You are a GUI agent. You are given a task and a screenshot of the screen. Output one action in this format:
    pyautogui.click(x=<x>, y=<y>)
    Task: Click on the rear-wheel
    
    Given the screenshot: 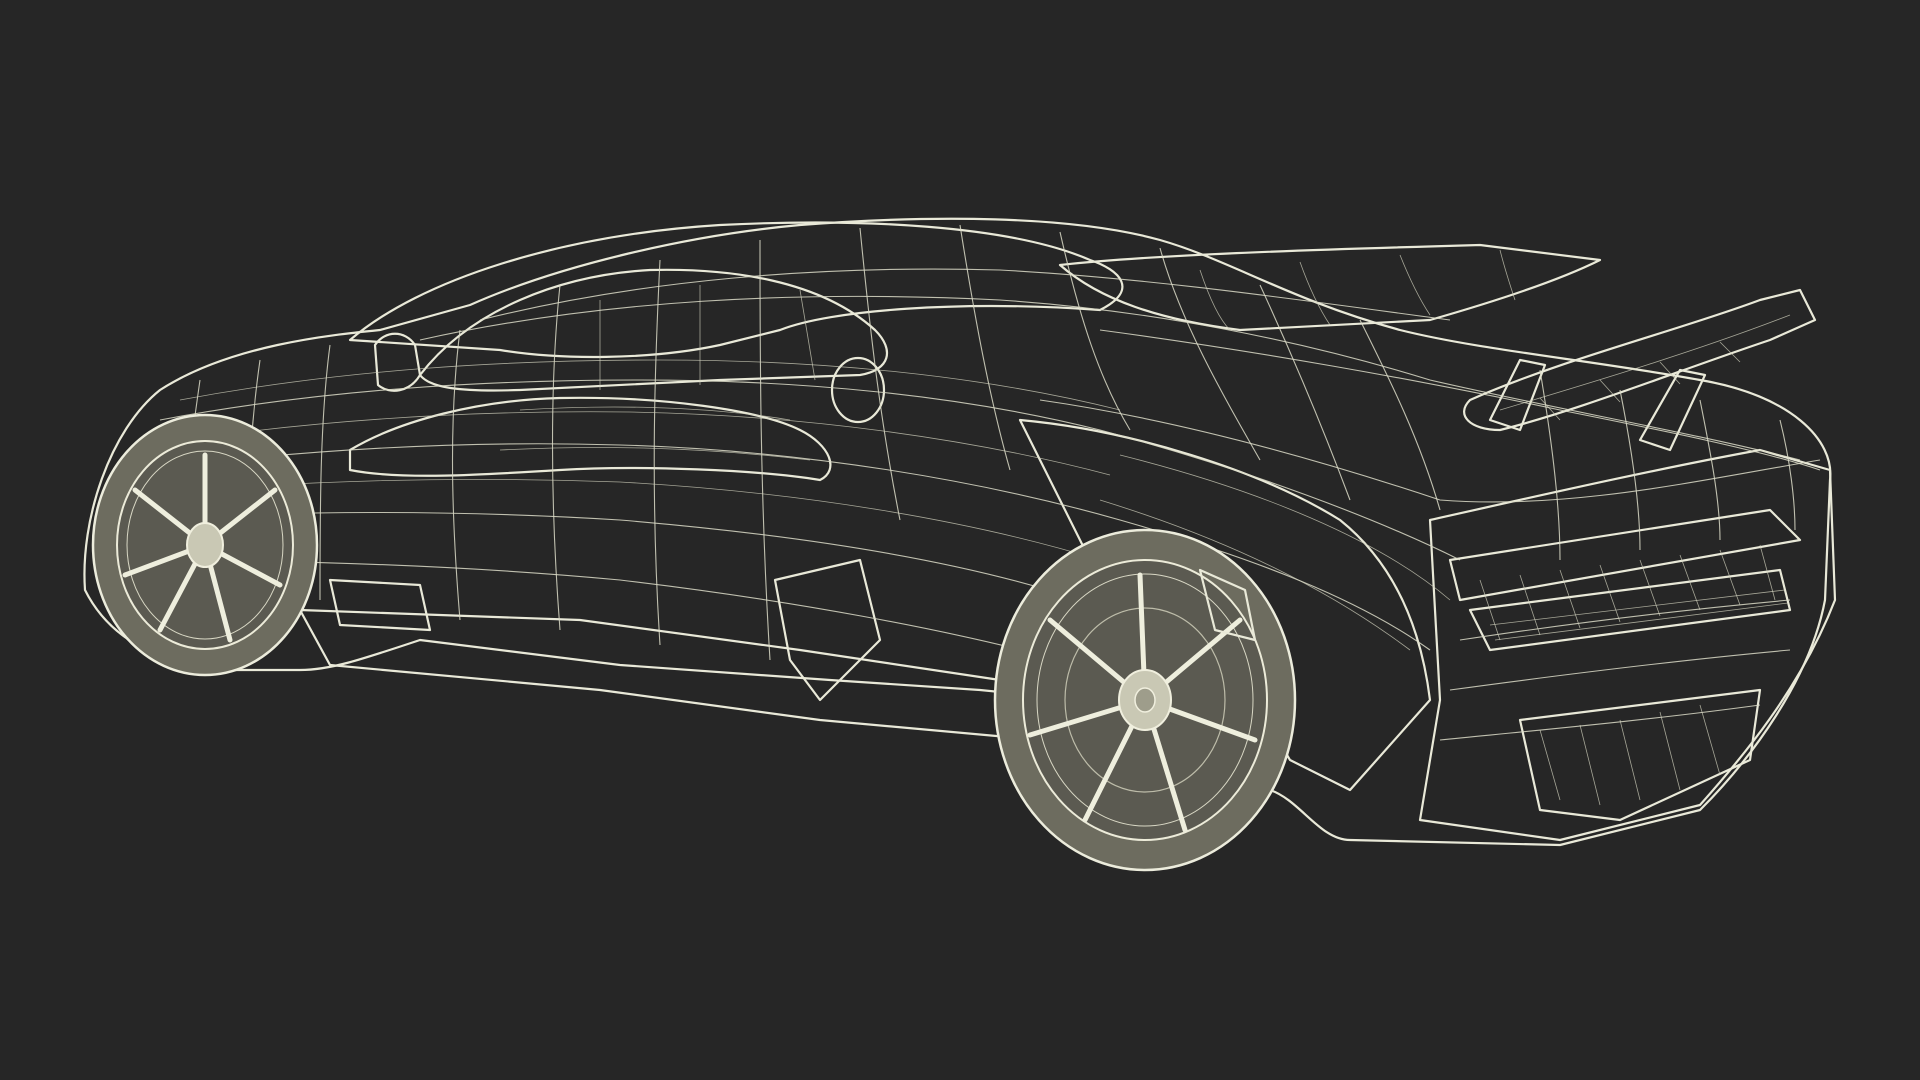 What is the action you would take?
    pyautogui.click(x=1145, y=700)
    